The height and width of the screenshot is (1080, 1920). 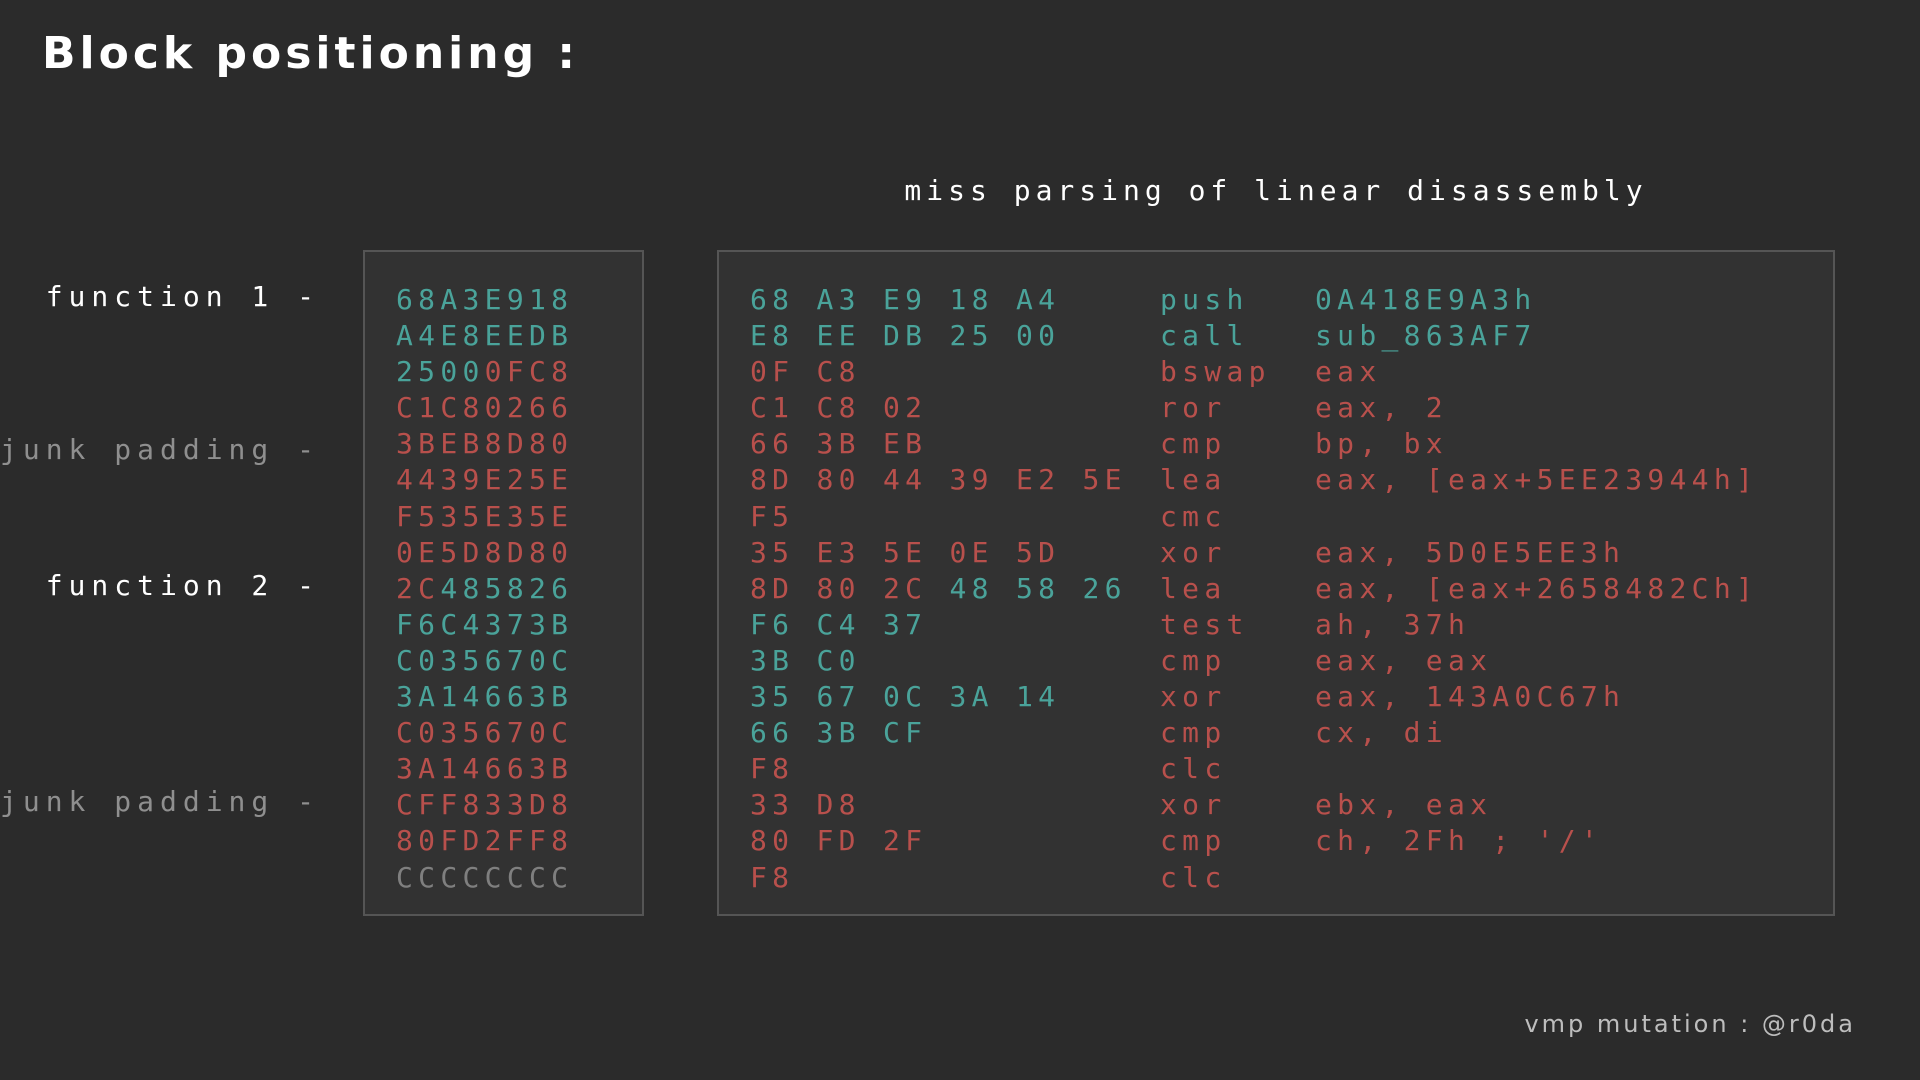 I want to click on instruction-byte: C0, so click(x=838, y=660).